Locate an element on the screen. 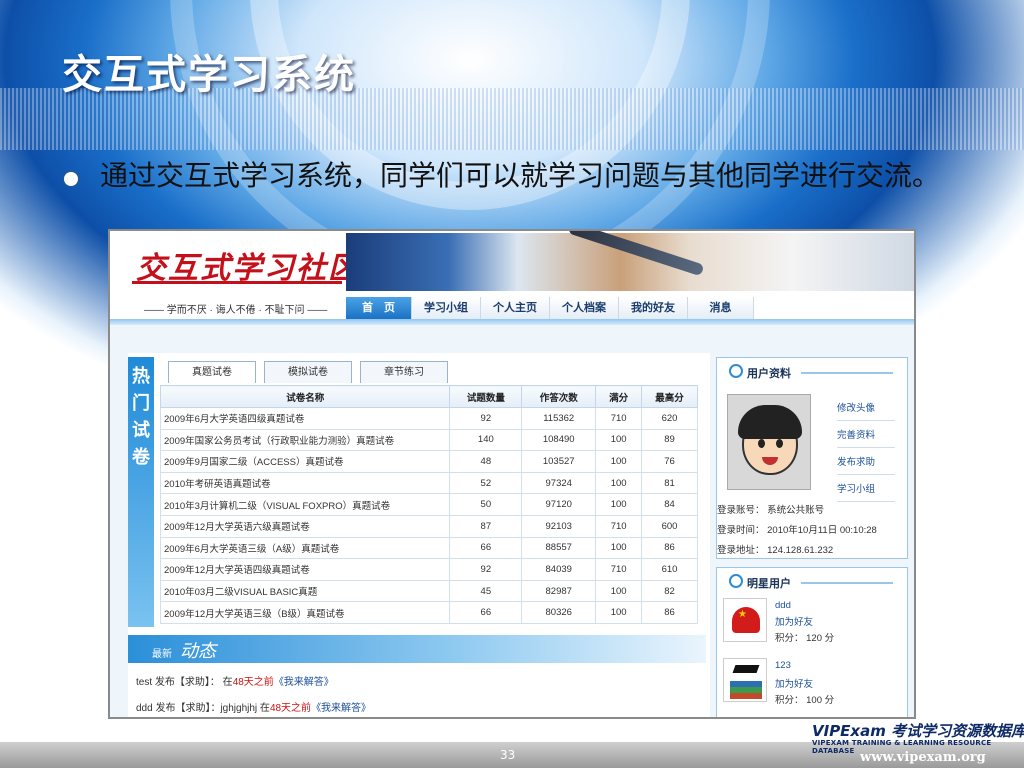 The height and width of the screenshot is (768, 1024). heart-avatar-icon: ★ is located at coordinates (745, 620).